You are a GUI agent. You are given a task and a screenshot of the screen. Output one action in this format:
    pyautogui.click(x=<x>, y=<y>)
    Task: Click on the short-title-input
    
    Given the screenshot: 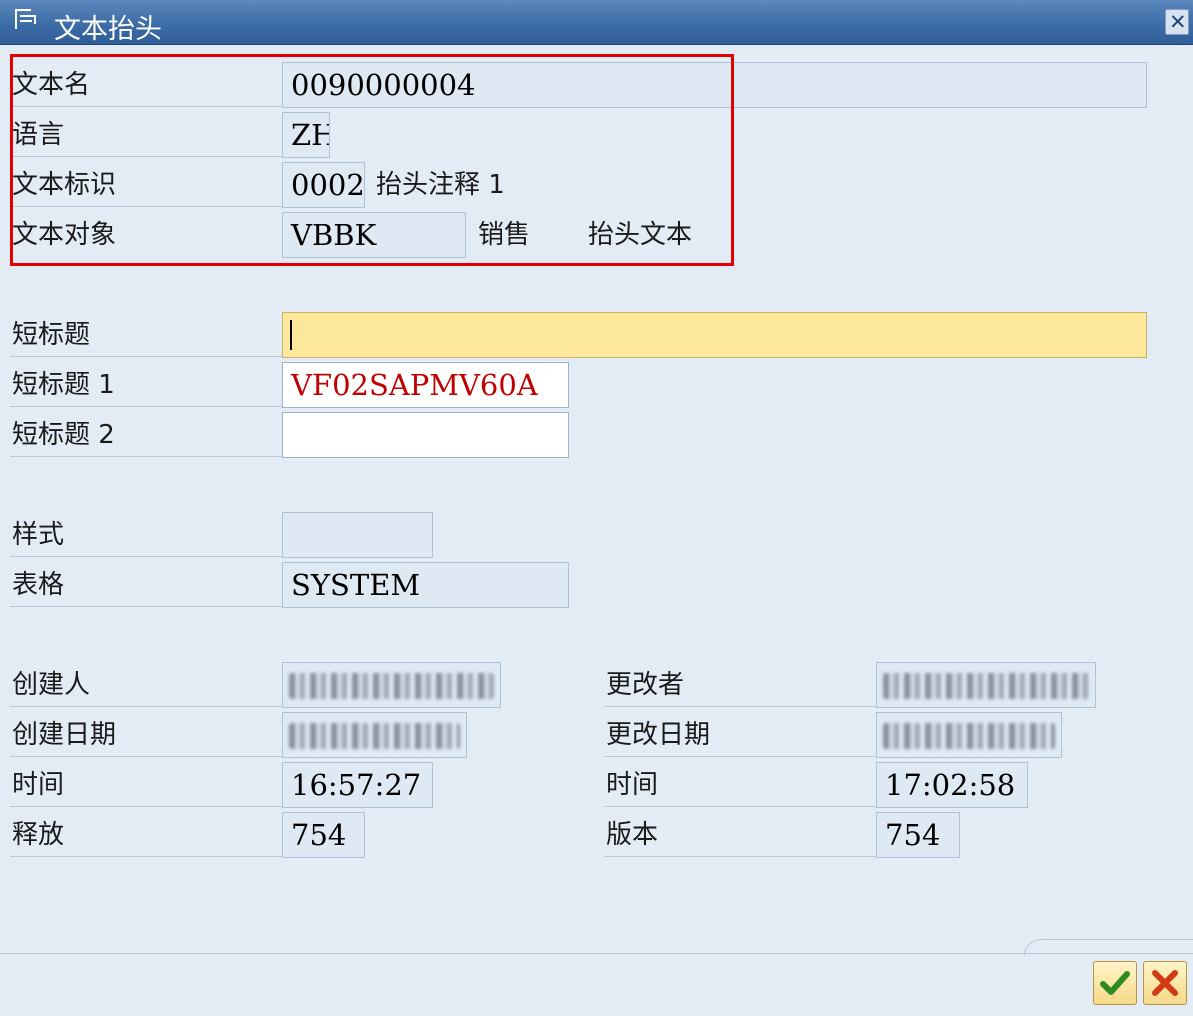 What is the action you would take?
    pyautogui.click(x=714, y=335)
    